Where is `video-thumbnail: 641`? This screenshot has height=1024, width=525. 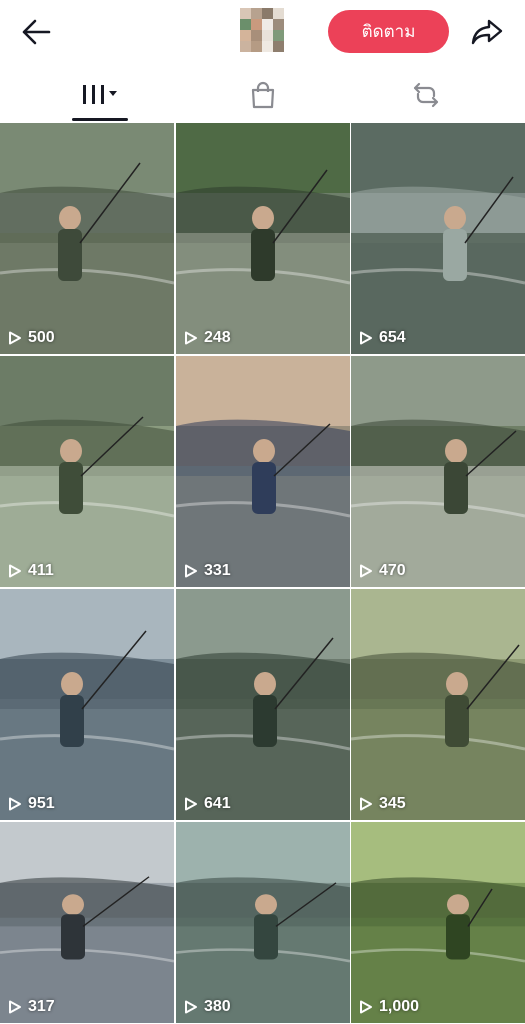
video-thumbnail: 641 is located at coordinates (263, 704).